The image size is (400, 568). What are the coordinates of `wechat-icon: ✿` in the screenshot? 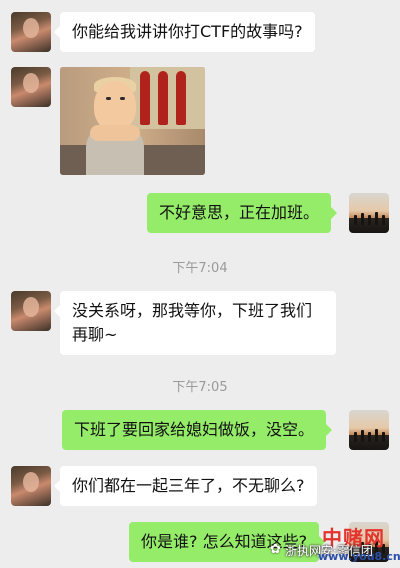 It's located at (275, 549).